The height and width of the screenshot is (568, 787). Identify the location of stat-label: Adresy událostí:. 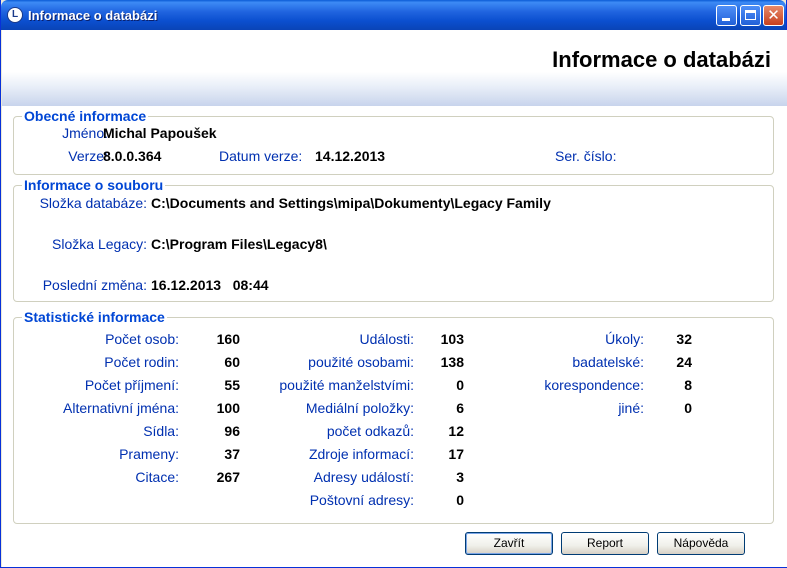
(363, 477).